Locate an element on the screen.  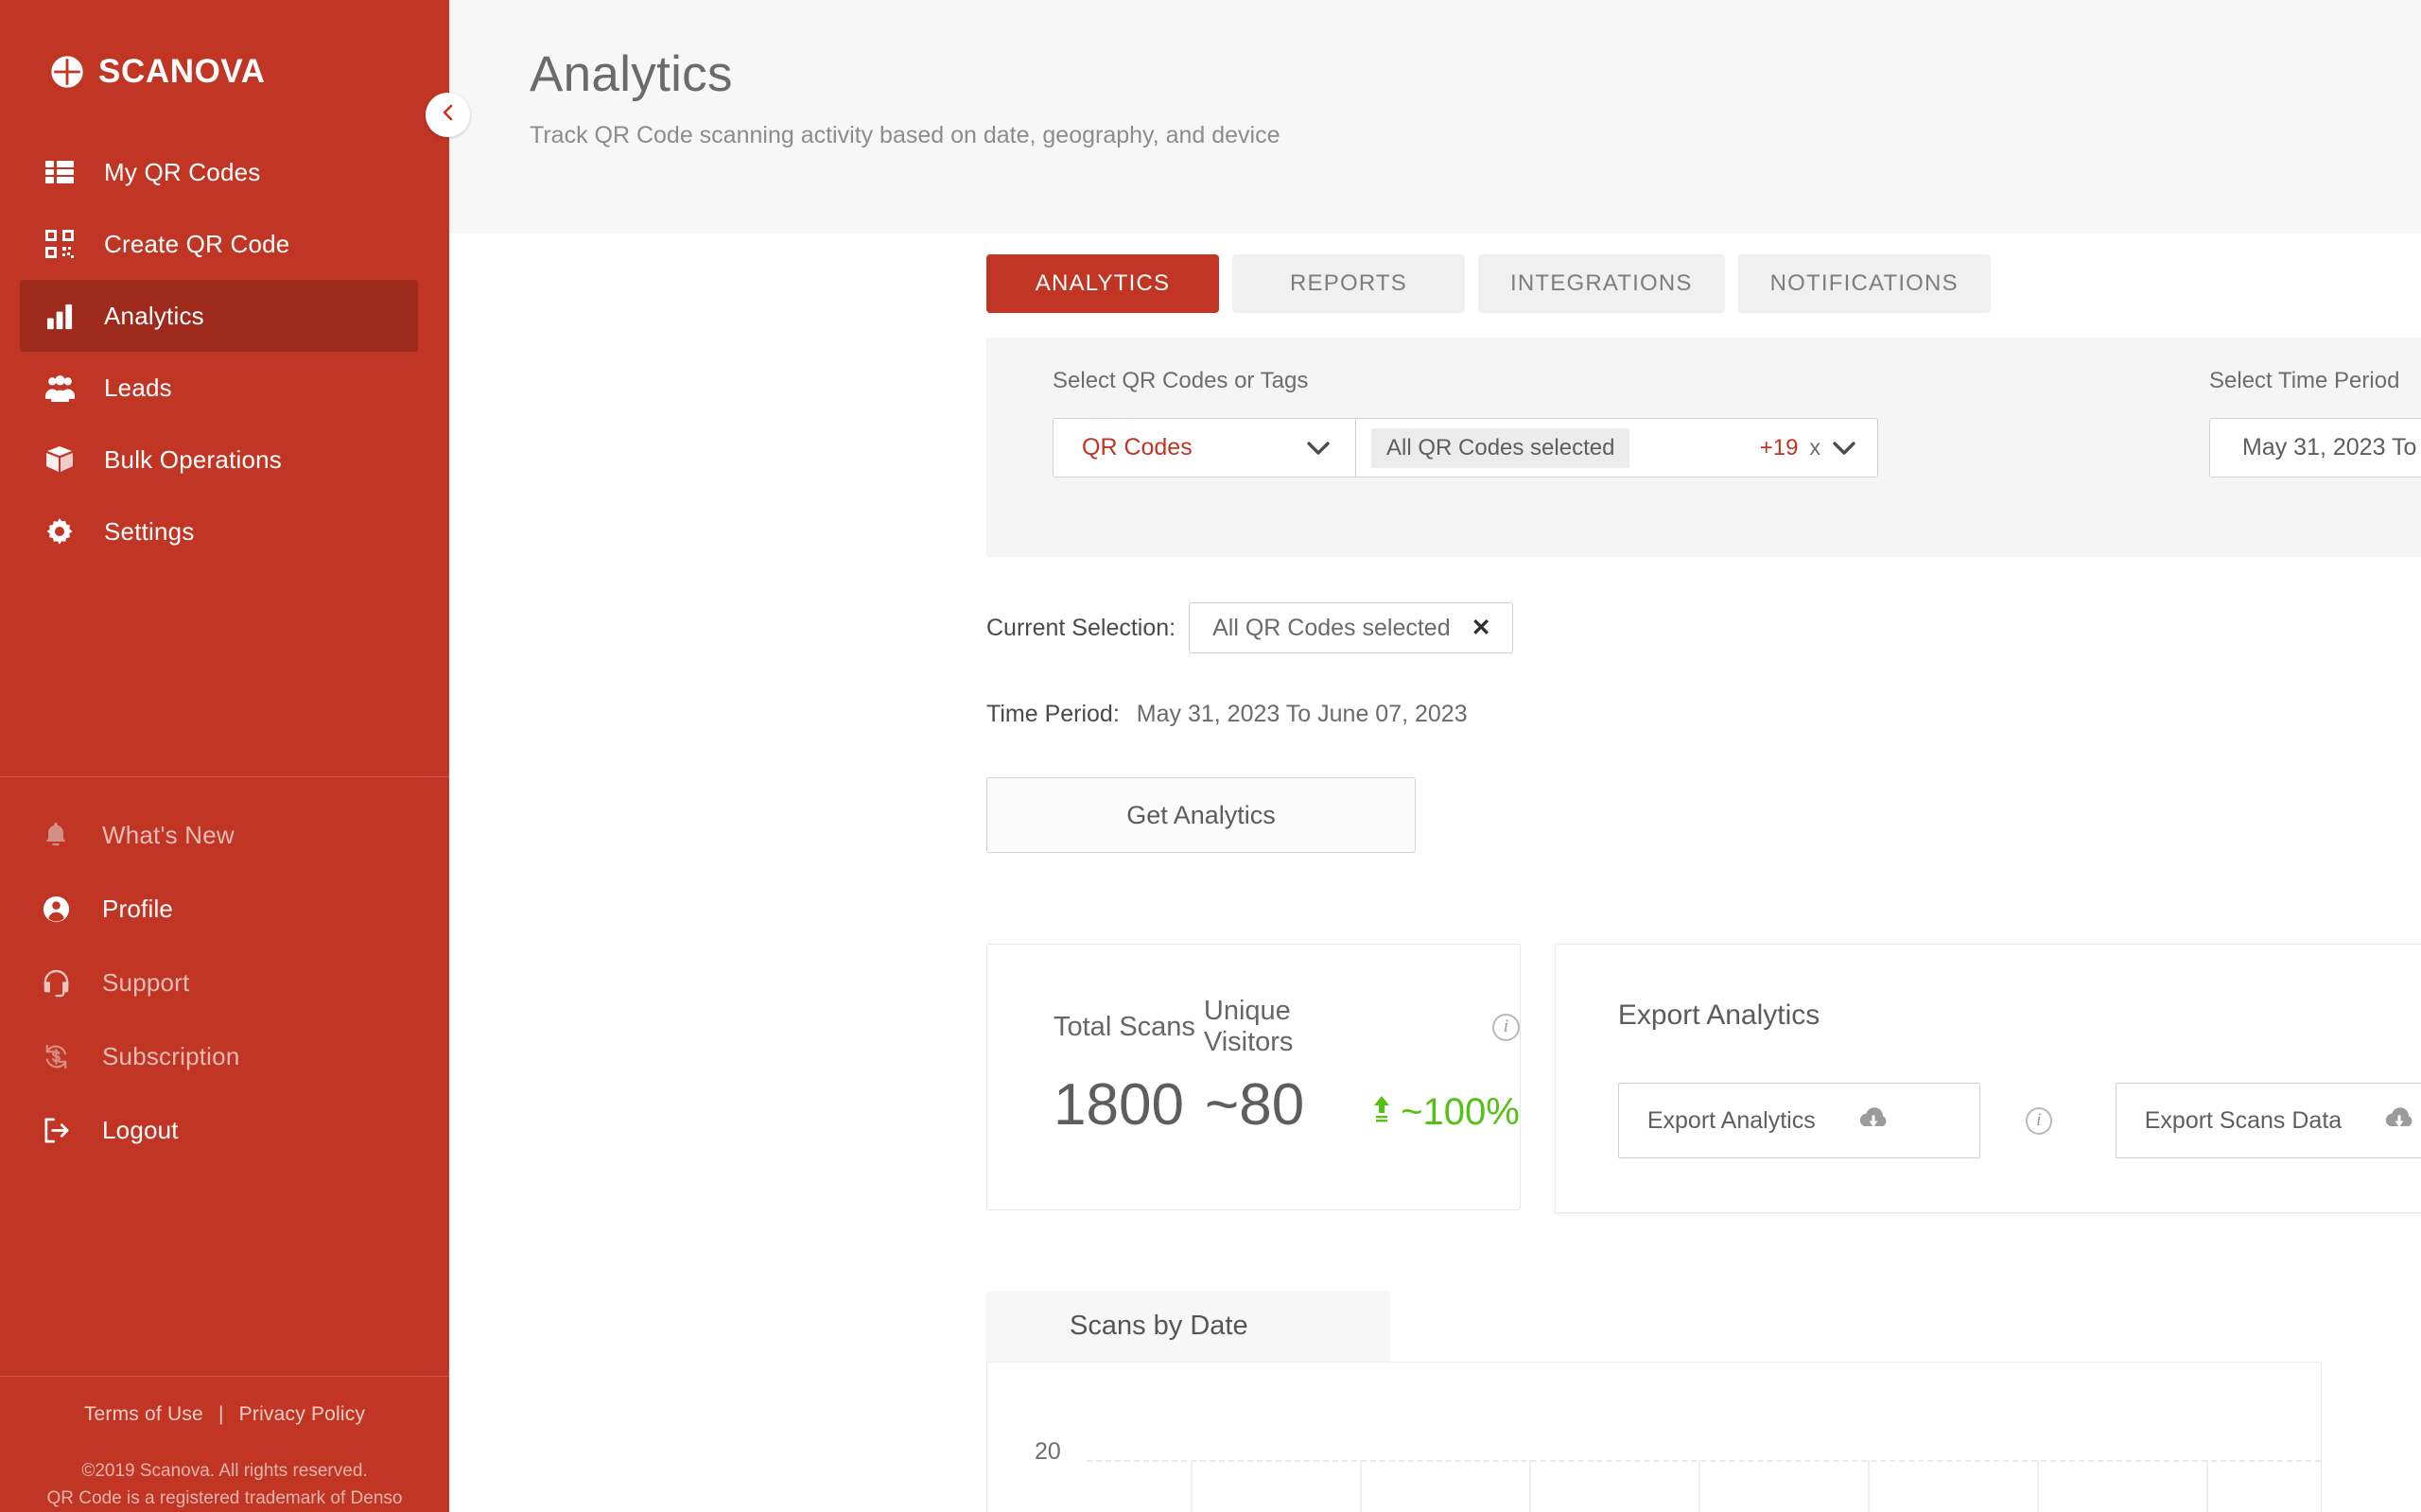
sidebar-item-subscription: Subscription is located at coordinates (224, 1056).